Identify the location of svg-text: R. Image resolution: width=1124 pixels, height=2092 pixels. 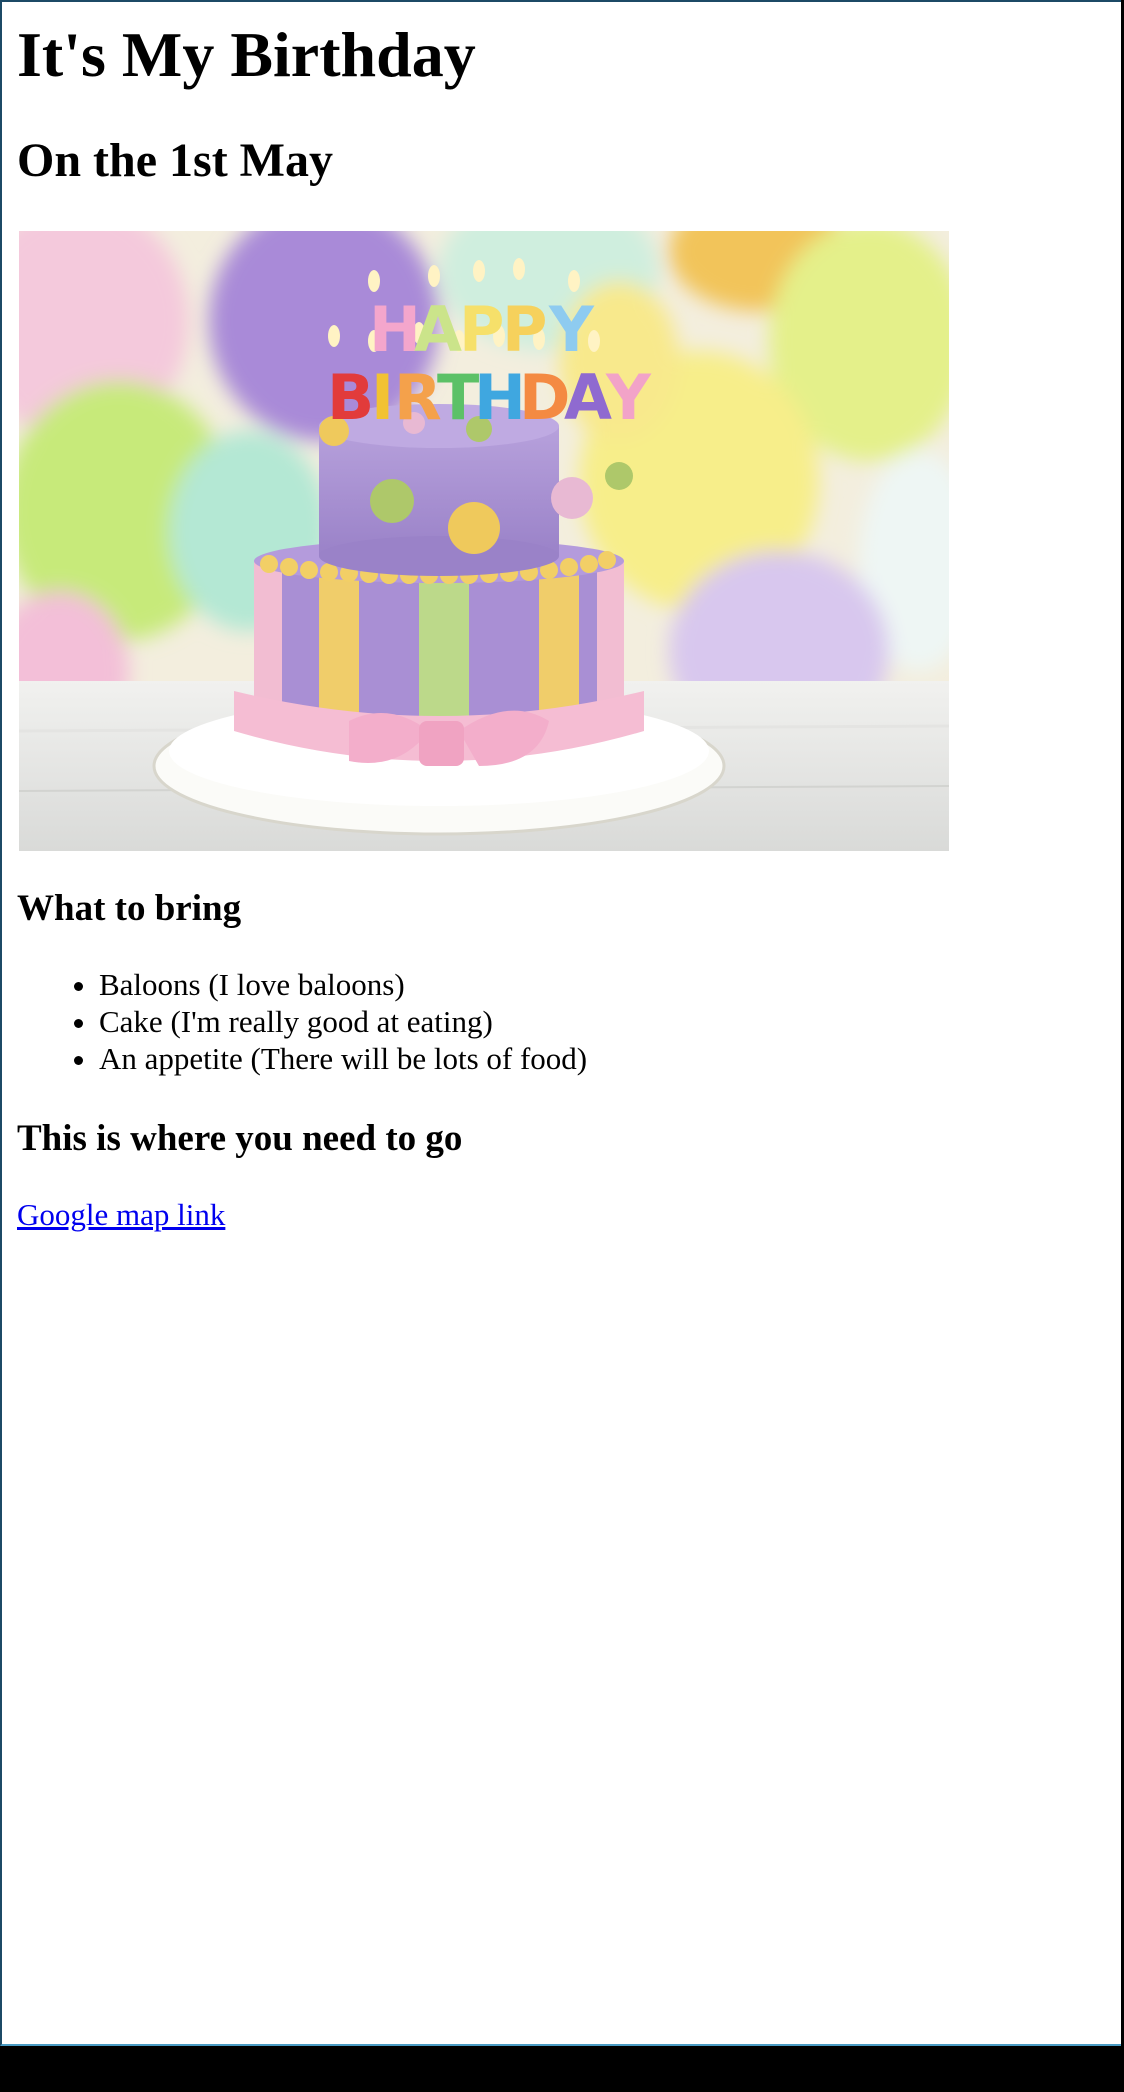
(418, 397).